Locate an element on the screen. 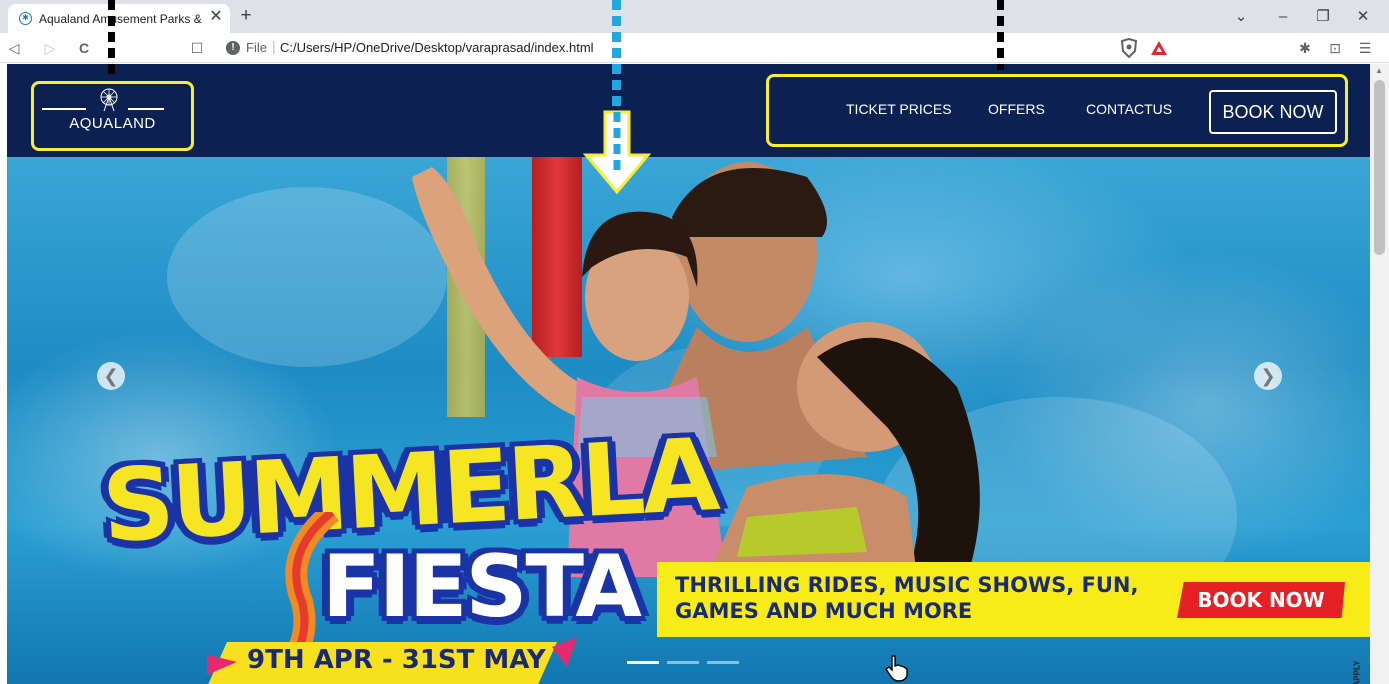 The height and width of the screenshot is (684, 1389). browser-tab: ✱ Aqualand Amusement Parks & Re ✕ is located at coordinates (119, 18).